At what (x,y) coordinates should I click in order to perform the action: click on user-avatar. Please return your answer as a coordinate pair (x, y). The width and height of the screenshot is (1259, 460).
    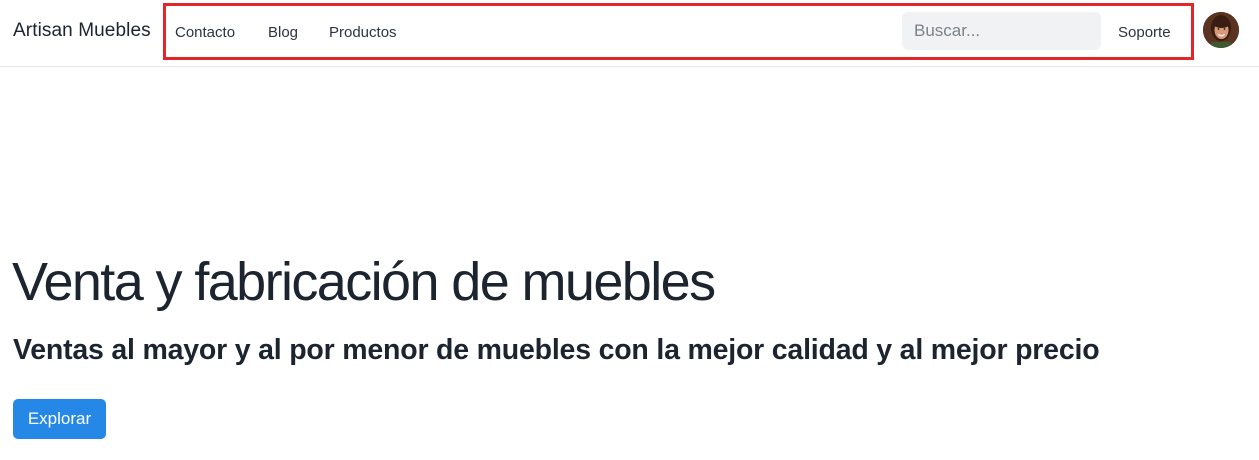
    Looking at the image, I should click on (1221, 30).